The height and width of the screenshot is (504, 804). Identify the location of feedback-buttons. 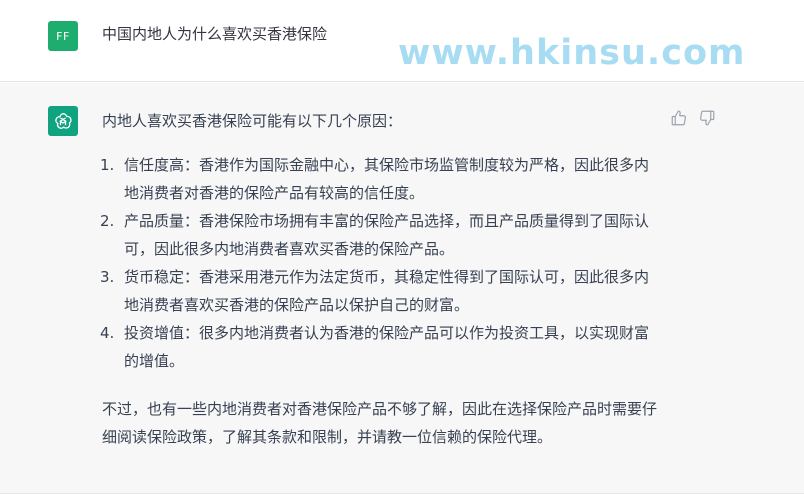
(693, 118).